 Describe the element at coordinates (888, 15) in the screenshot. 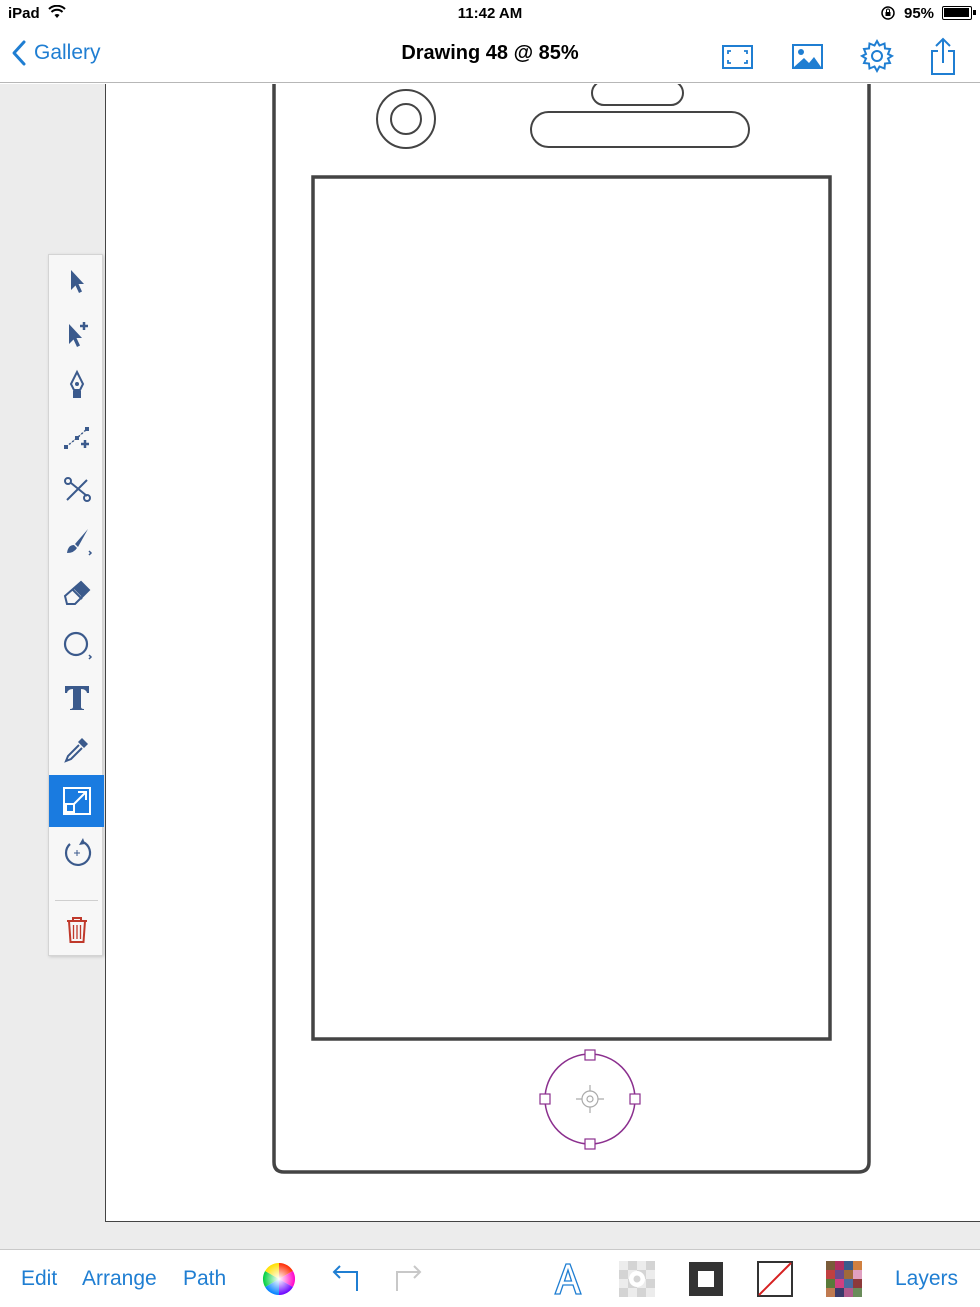

I see `rotation-lock-icon` at that location.